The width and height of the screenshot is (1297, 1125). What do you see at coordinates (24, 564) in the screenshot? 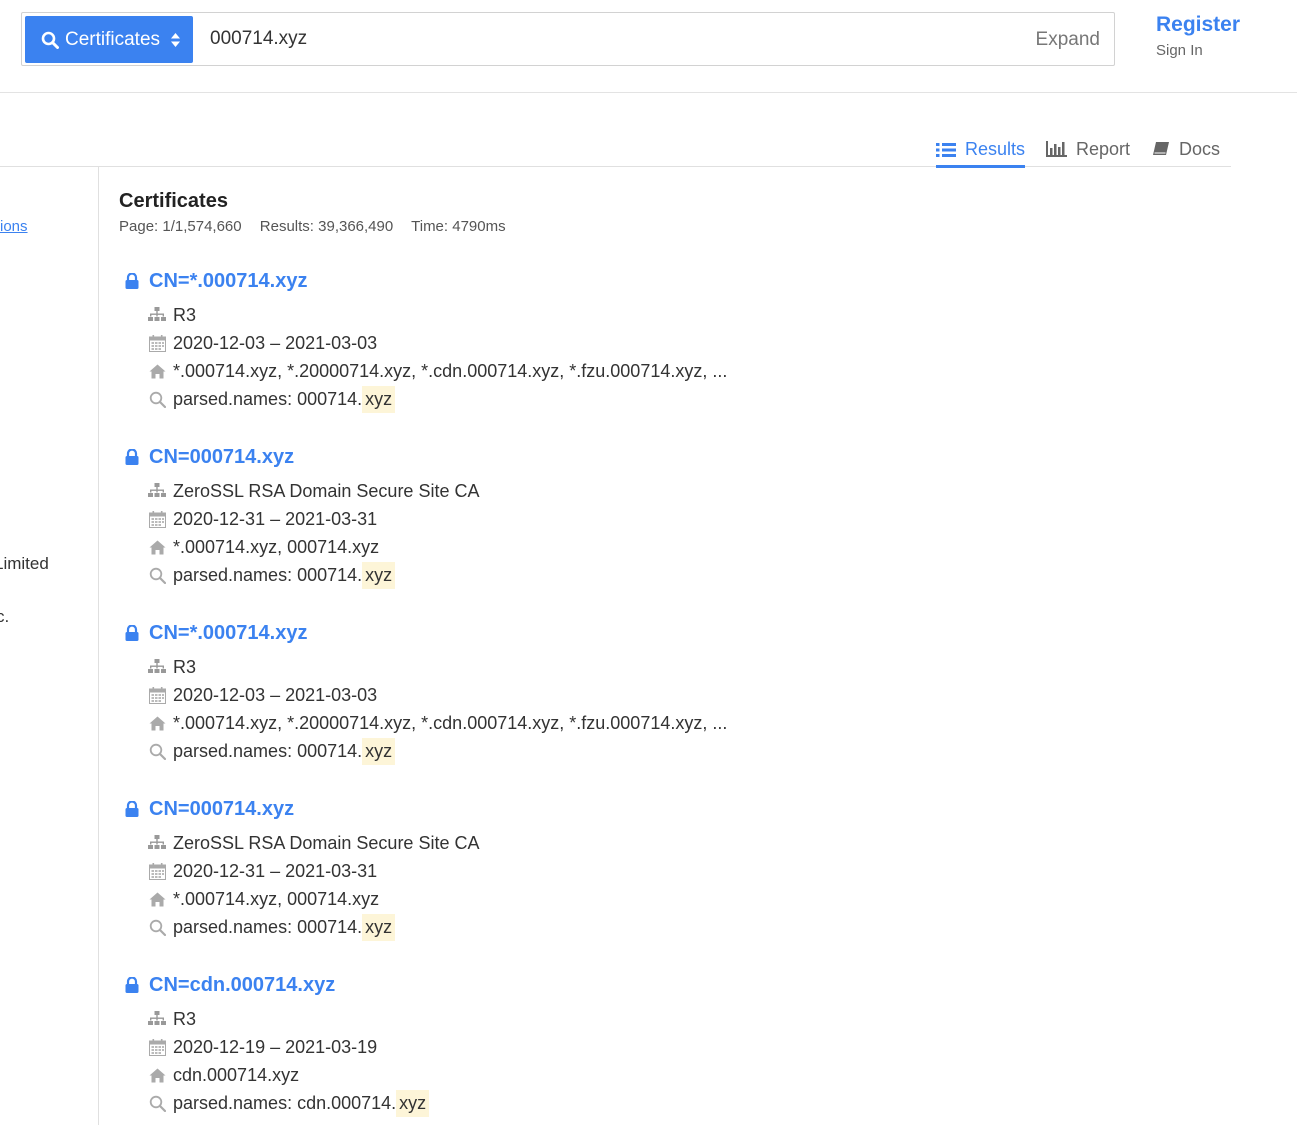
I see `sidebar-text-fragment: Limited` at bounding box center [24, 564].